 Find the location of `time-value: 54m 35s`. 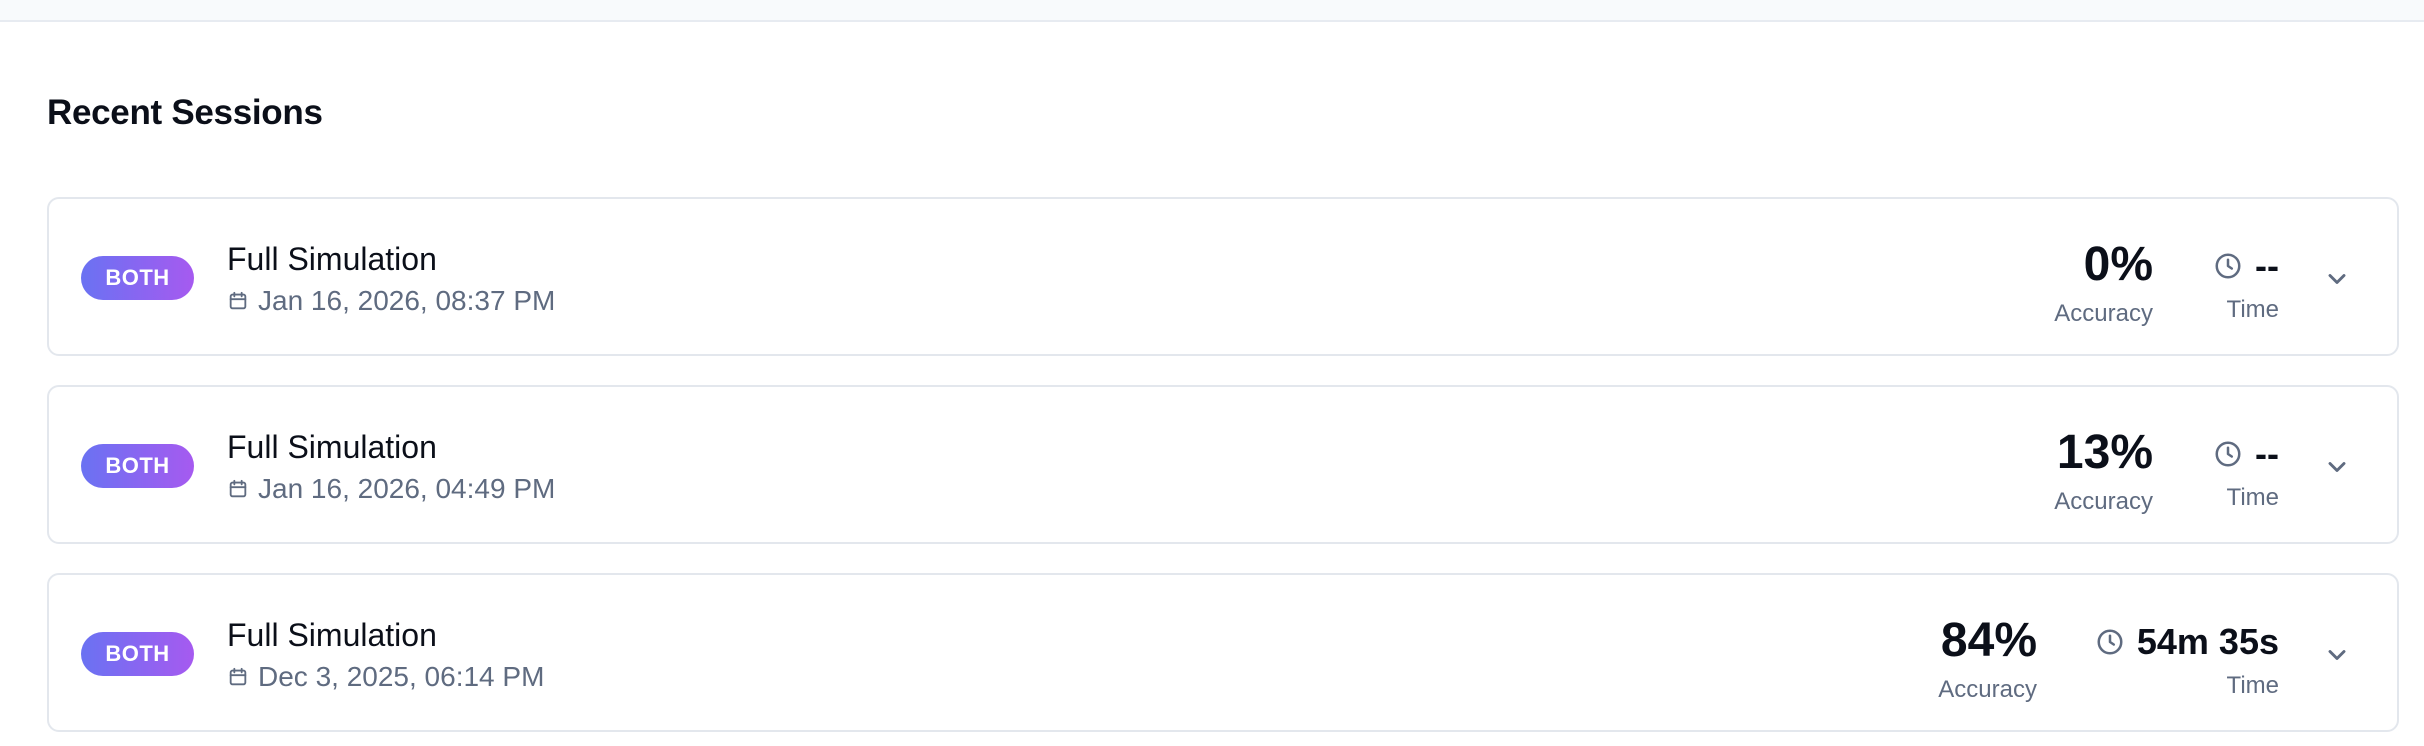

time-value: 54m 35s is located at coordinates (2159, 642).